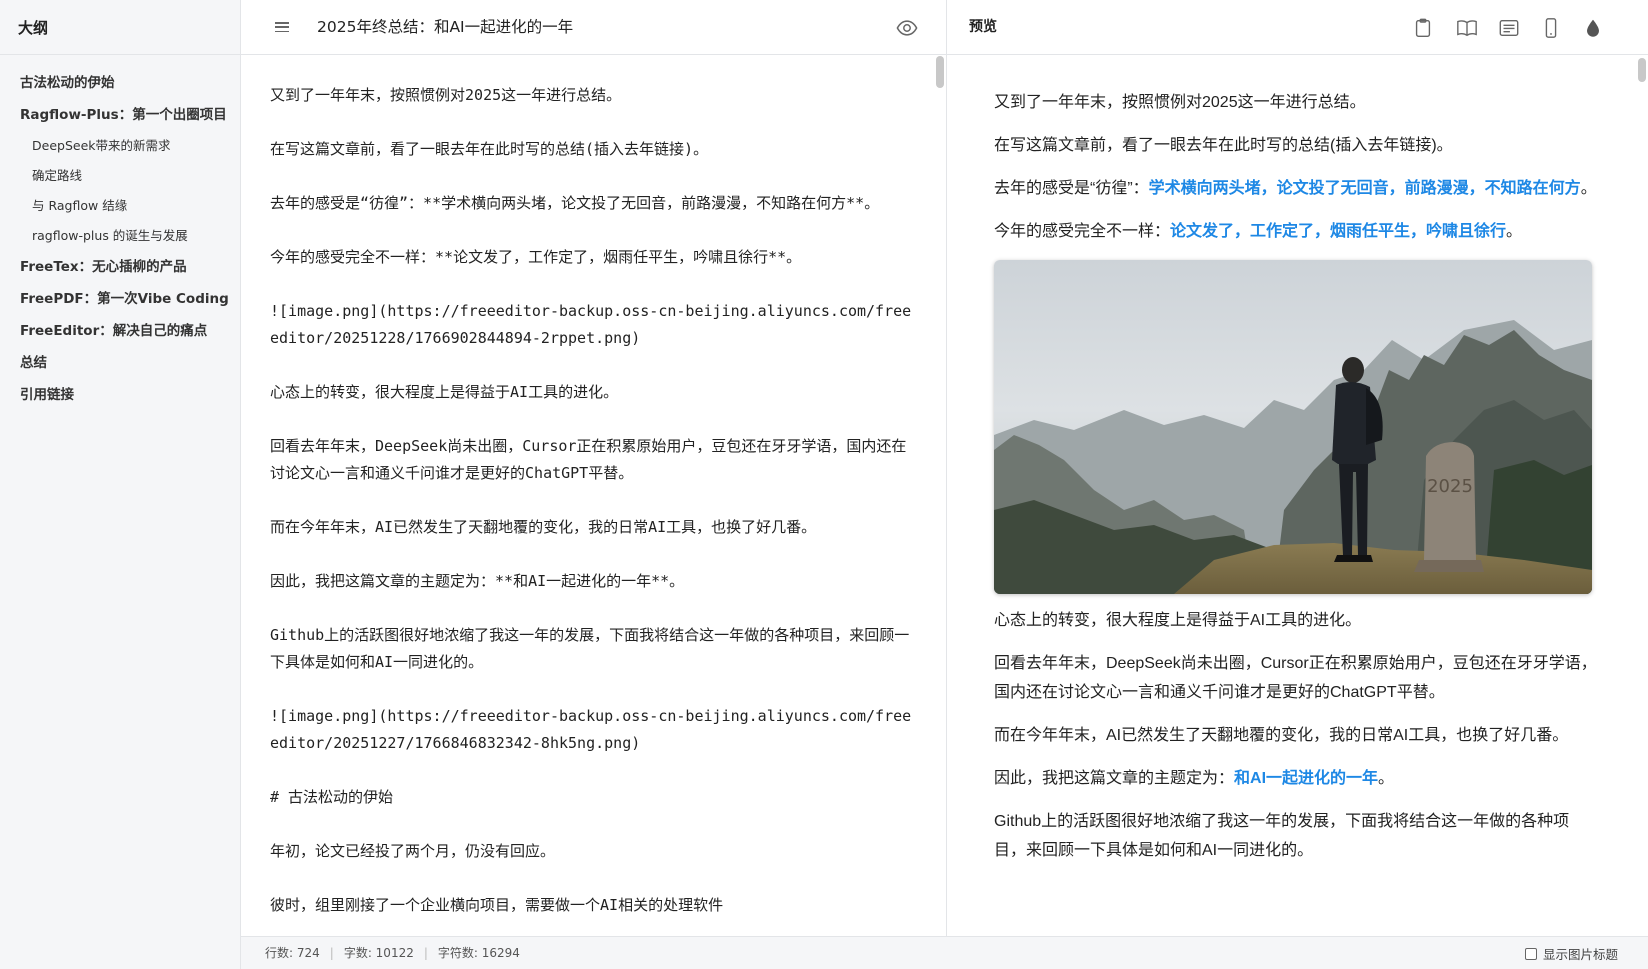 The image size is (1648, 969). Describe the element at coordinates (413, 851) in the screenshot. I see `editor-line: 年初，论文已经投了两个月，仍没有回应。` at that location.